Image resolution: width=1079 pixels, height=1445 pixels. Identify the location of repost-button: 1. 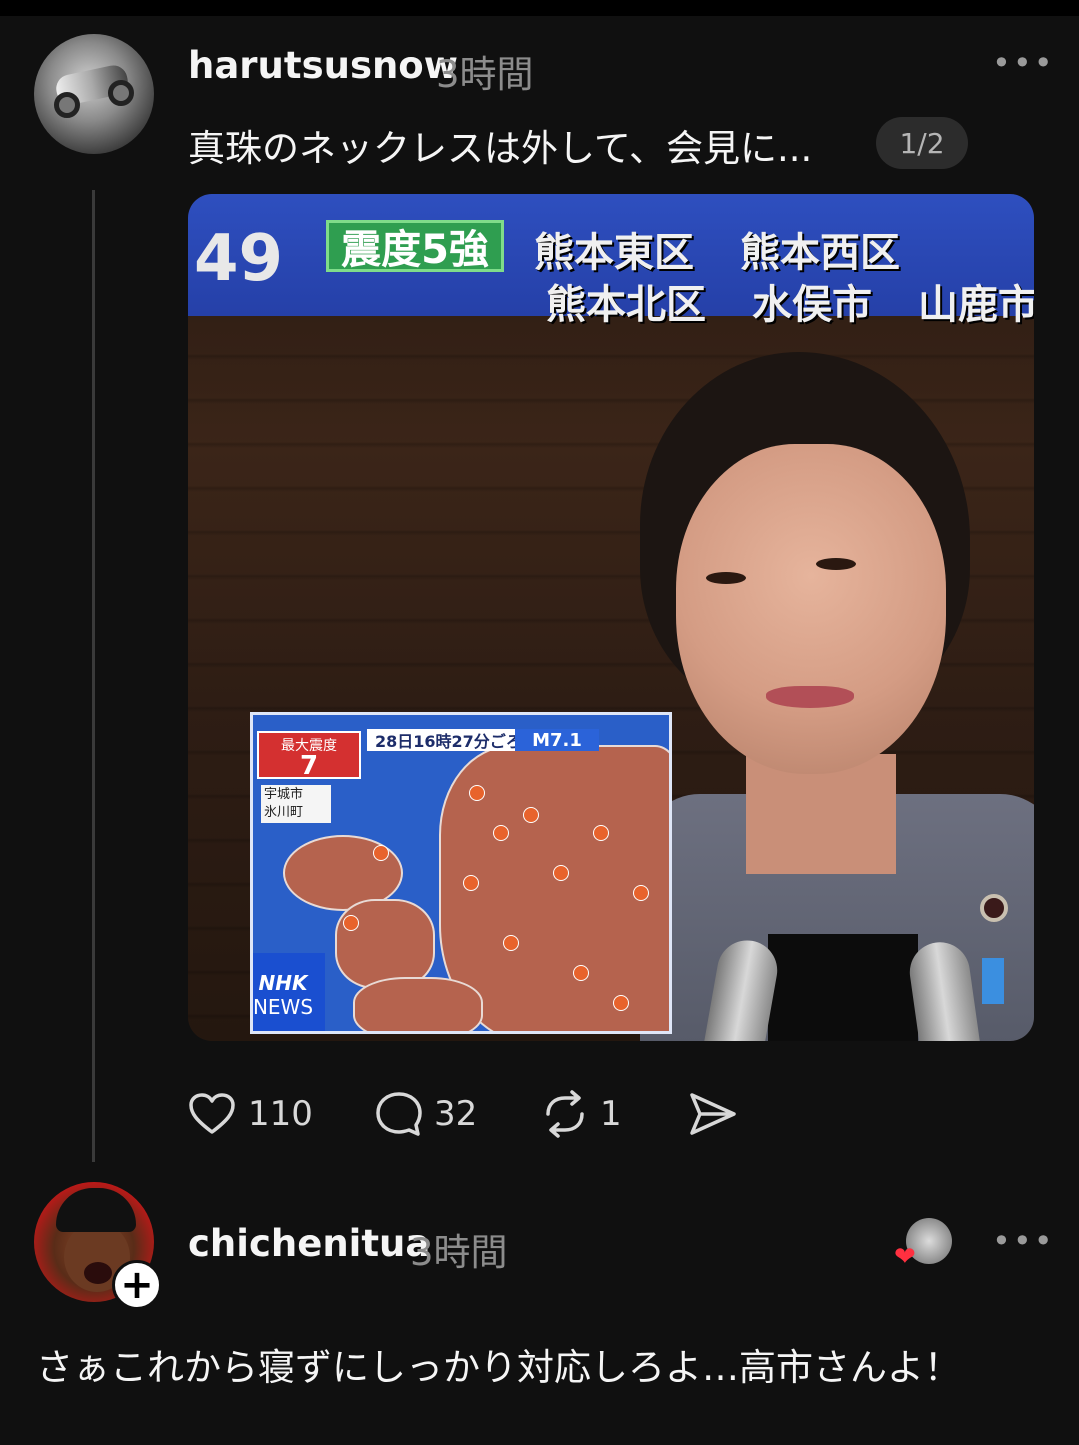
(581, 1114).